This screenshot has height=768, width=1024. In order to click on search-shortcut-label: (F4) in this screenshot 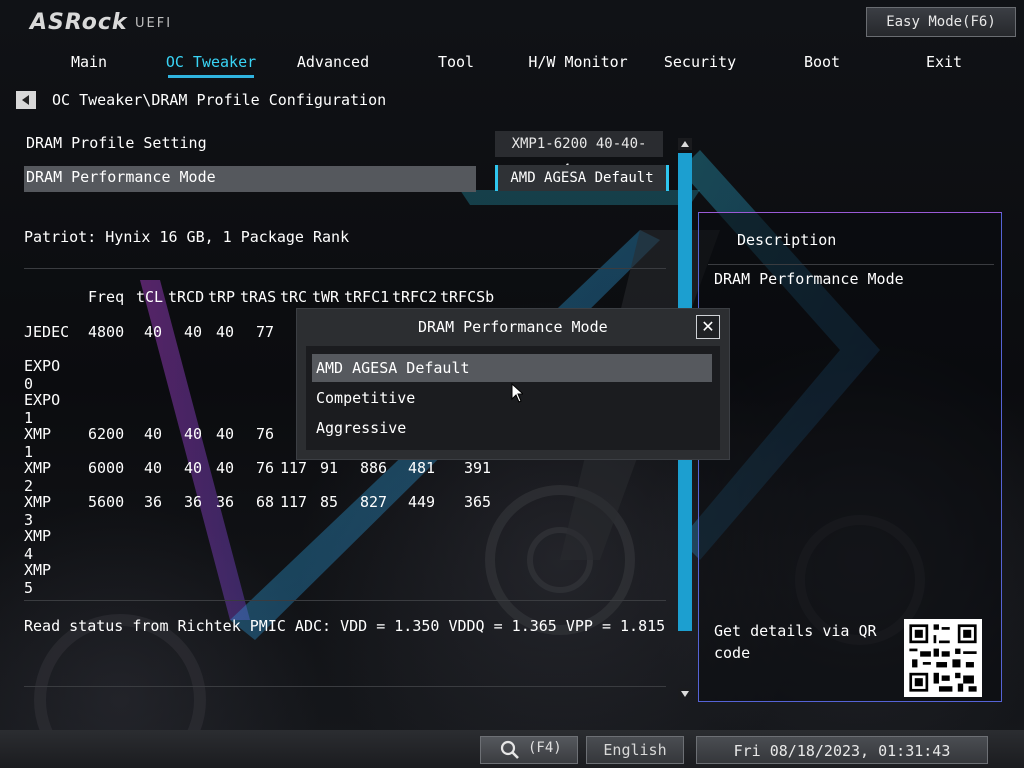, I will do `click(545, 748)`.